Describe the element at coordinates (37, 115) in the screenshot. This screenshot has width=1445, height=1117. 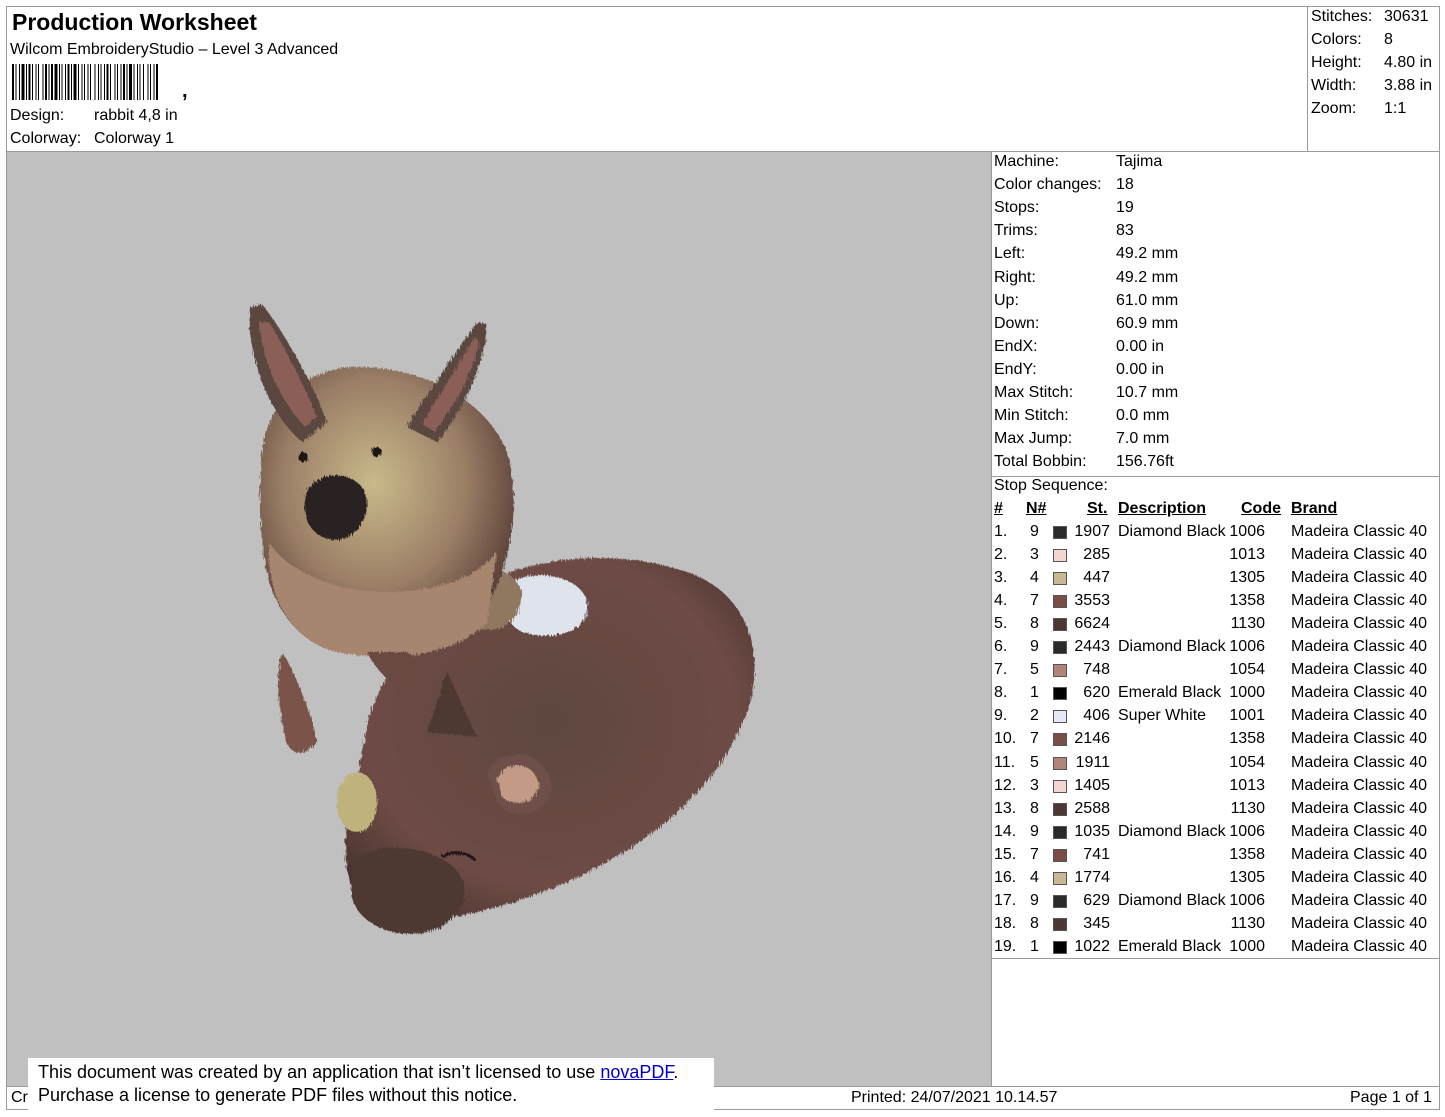
I see `design-label: Design:` at that location.